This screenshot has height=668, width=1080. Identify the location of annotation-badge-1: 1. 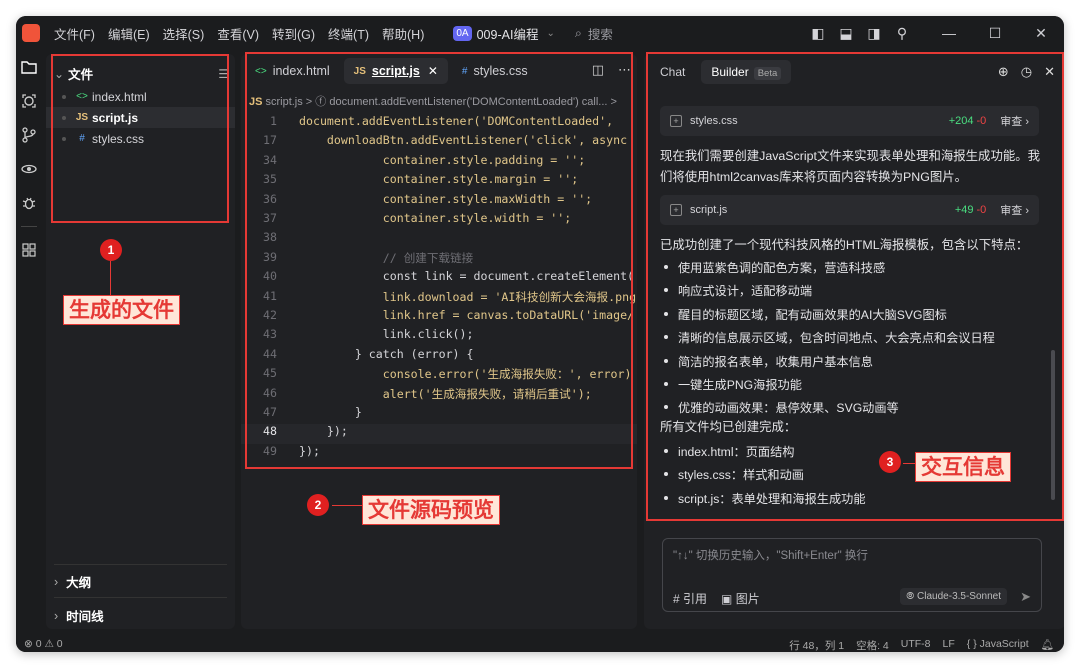
(111, 250).